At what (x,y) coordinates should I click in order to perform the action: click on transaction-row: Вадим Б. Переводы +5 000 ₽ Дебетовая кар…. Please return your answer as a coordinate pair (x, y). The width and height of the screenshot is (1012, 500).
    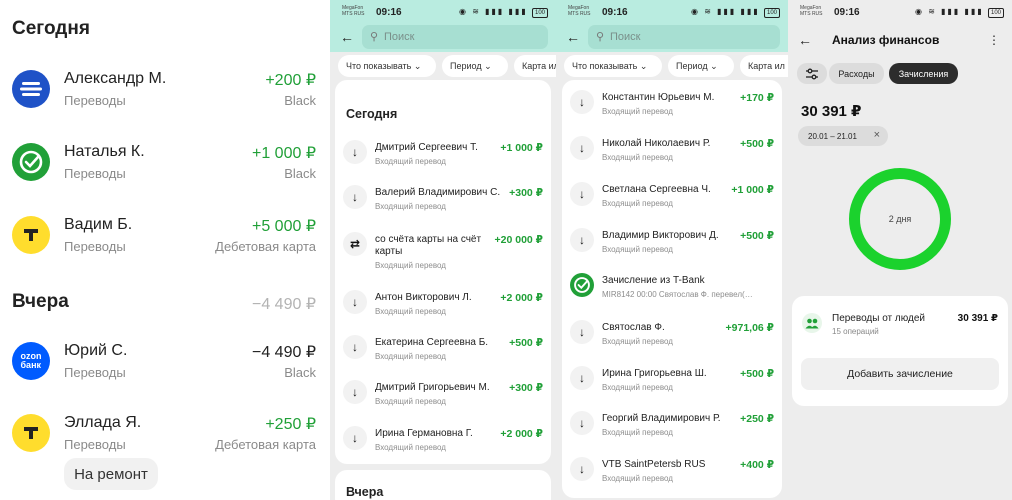
    Looking at the image, I should click on (165, 246).